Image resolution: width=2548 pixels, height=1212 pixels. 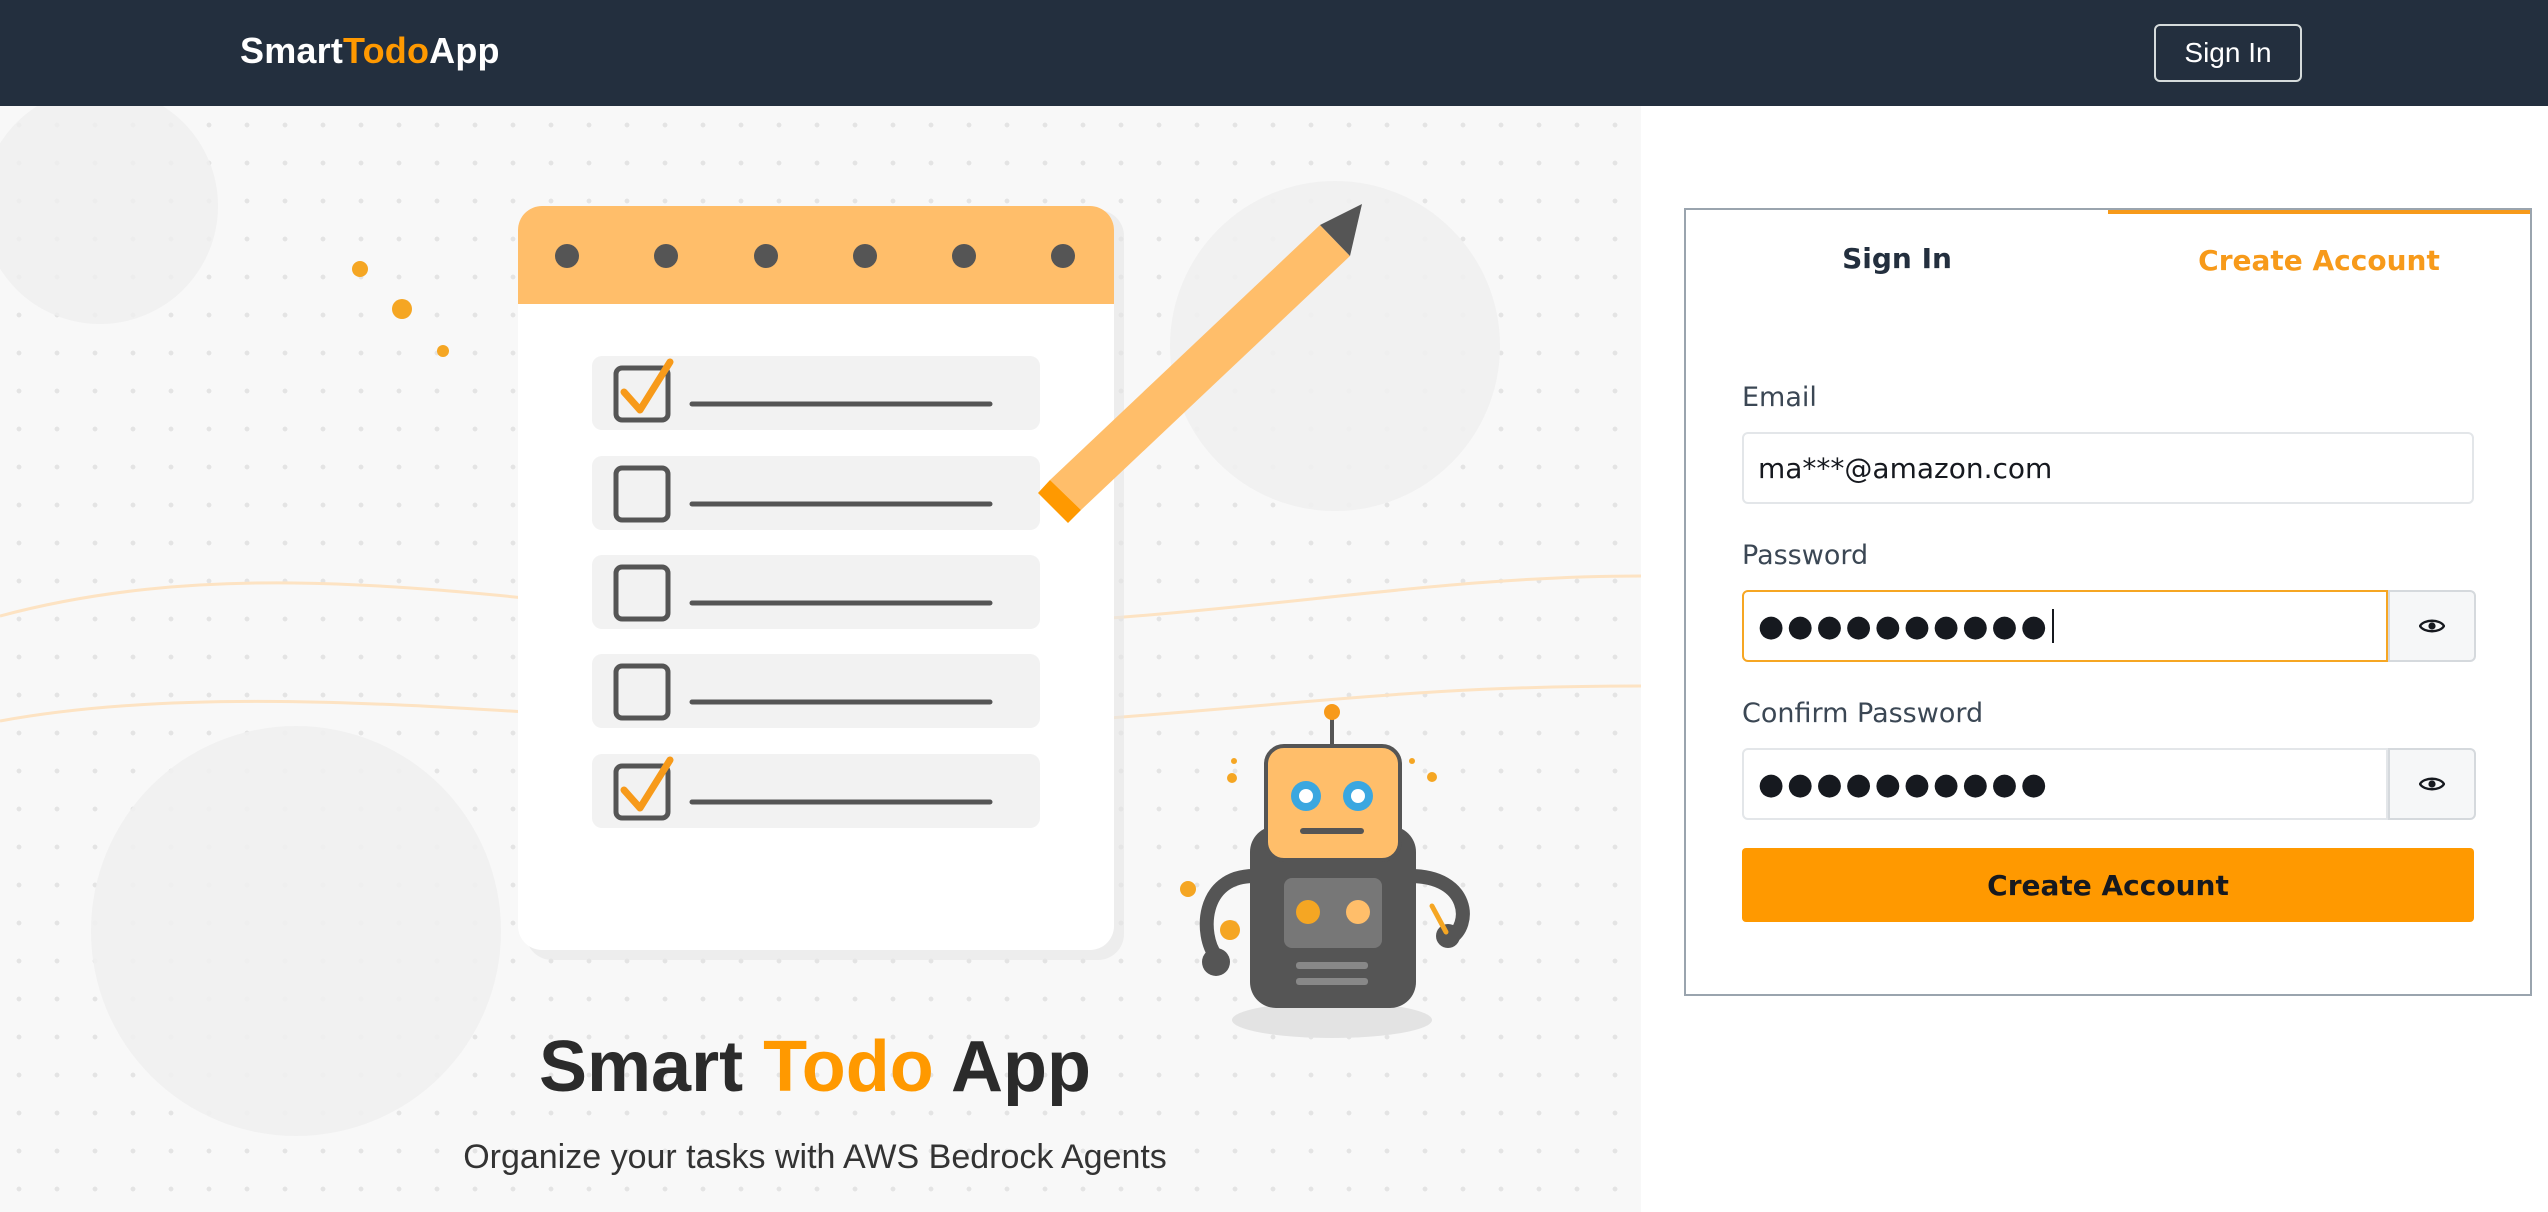 I want to click on email-value: ma***@amazon.com, so click(x=1905, y=468).